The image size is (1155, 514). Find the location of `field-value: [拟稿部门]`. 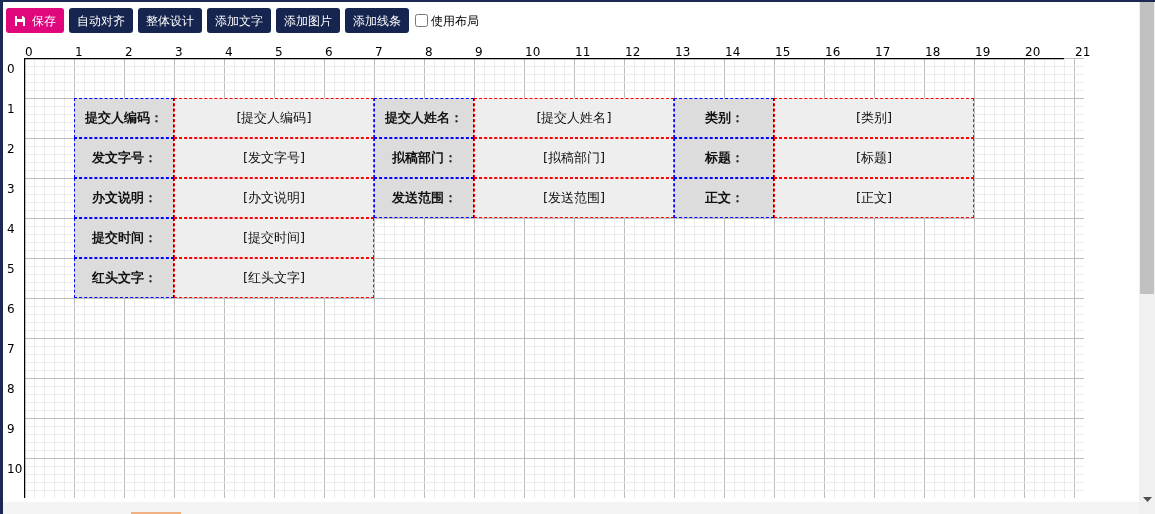

field-value: [拟稿部门] is located at coordinates (574, 158).